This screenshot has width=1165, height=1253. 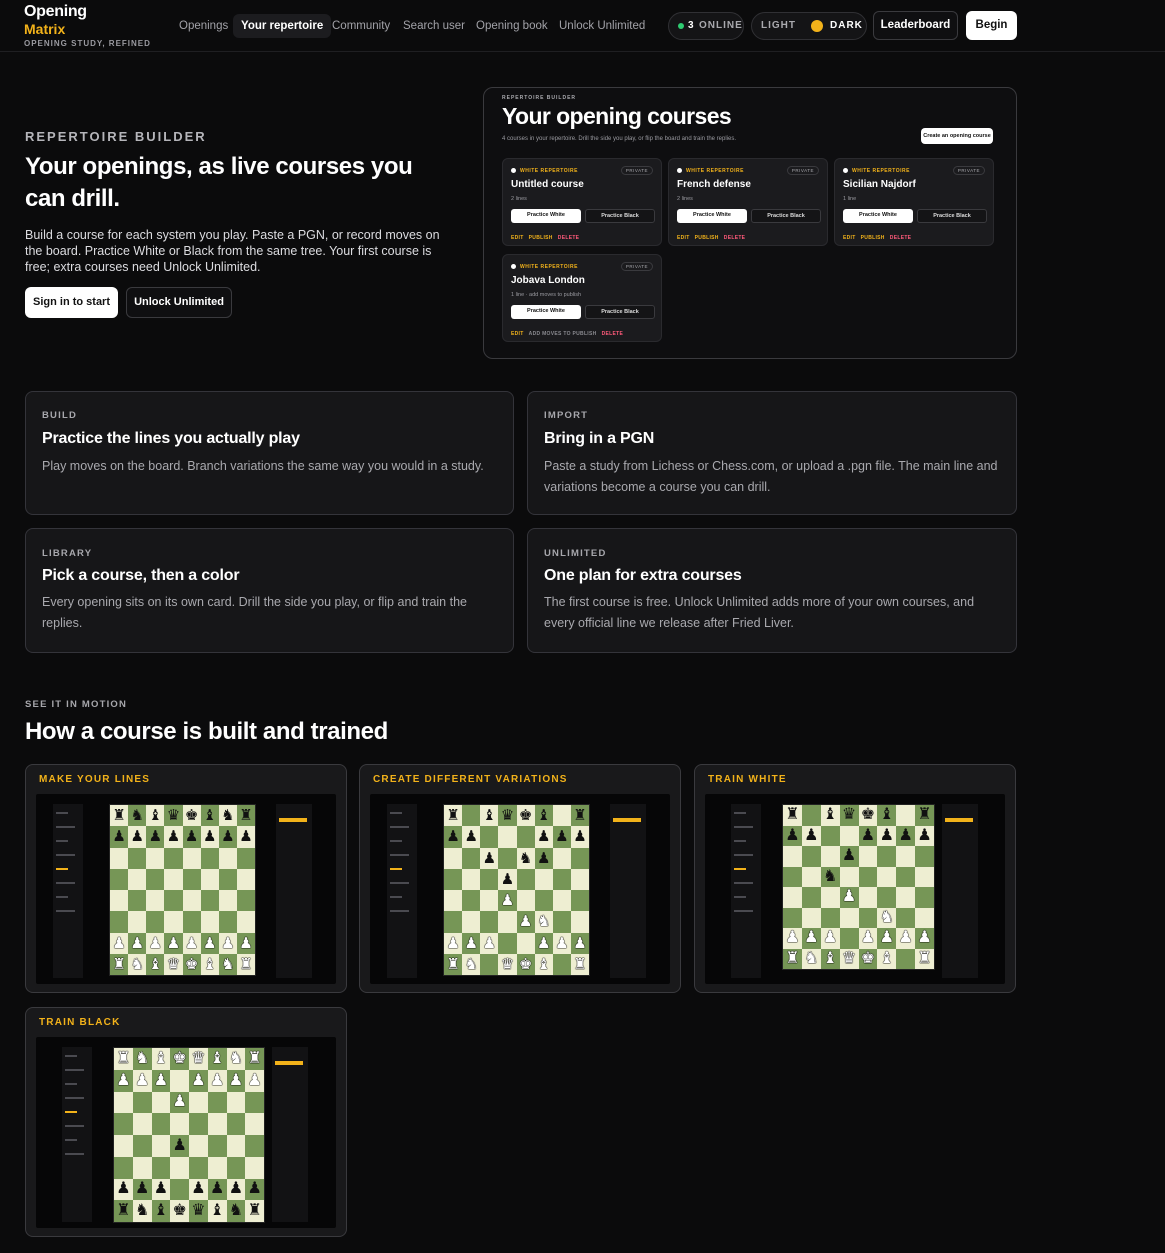 I want to click on brand-logo-line2: Matrix, so click(x=44, y=29).